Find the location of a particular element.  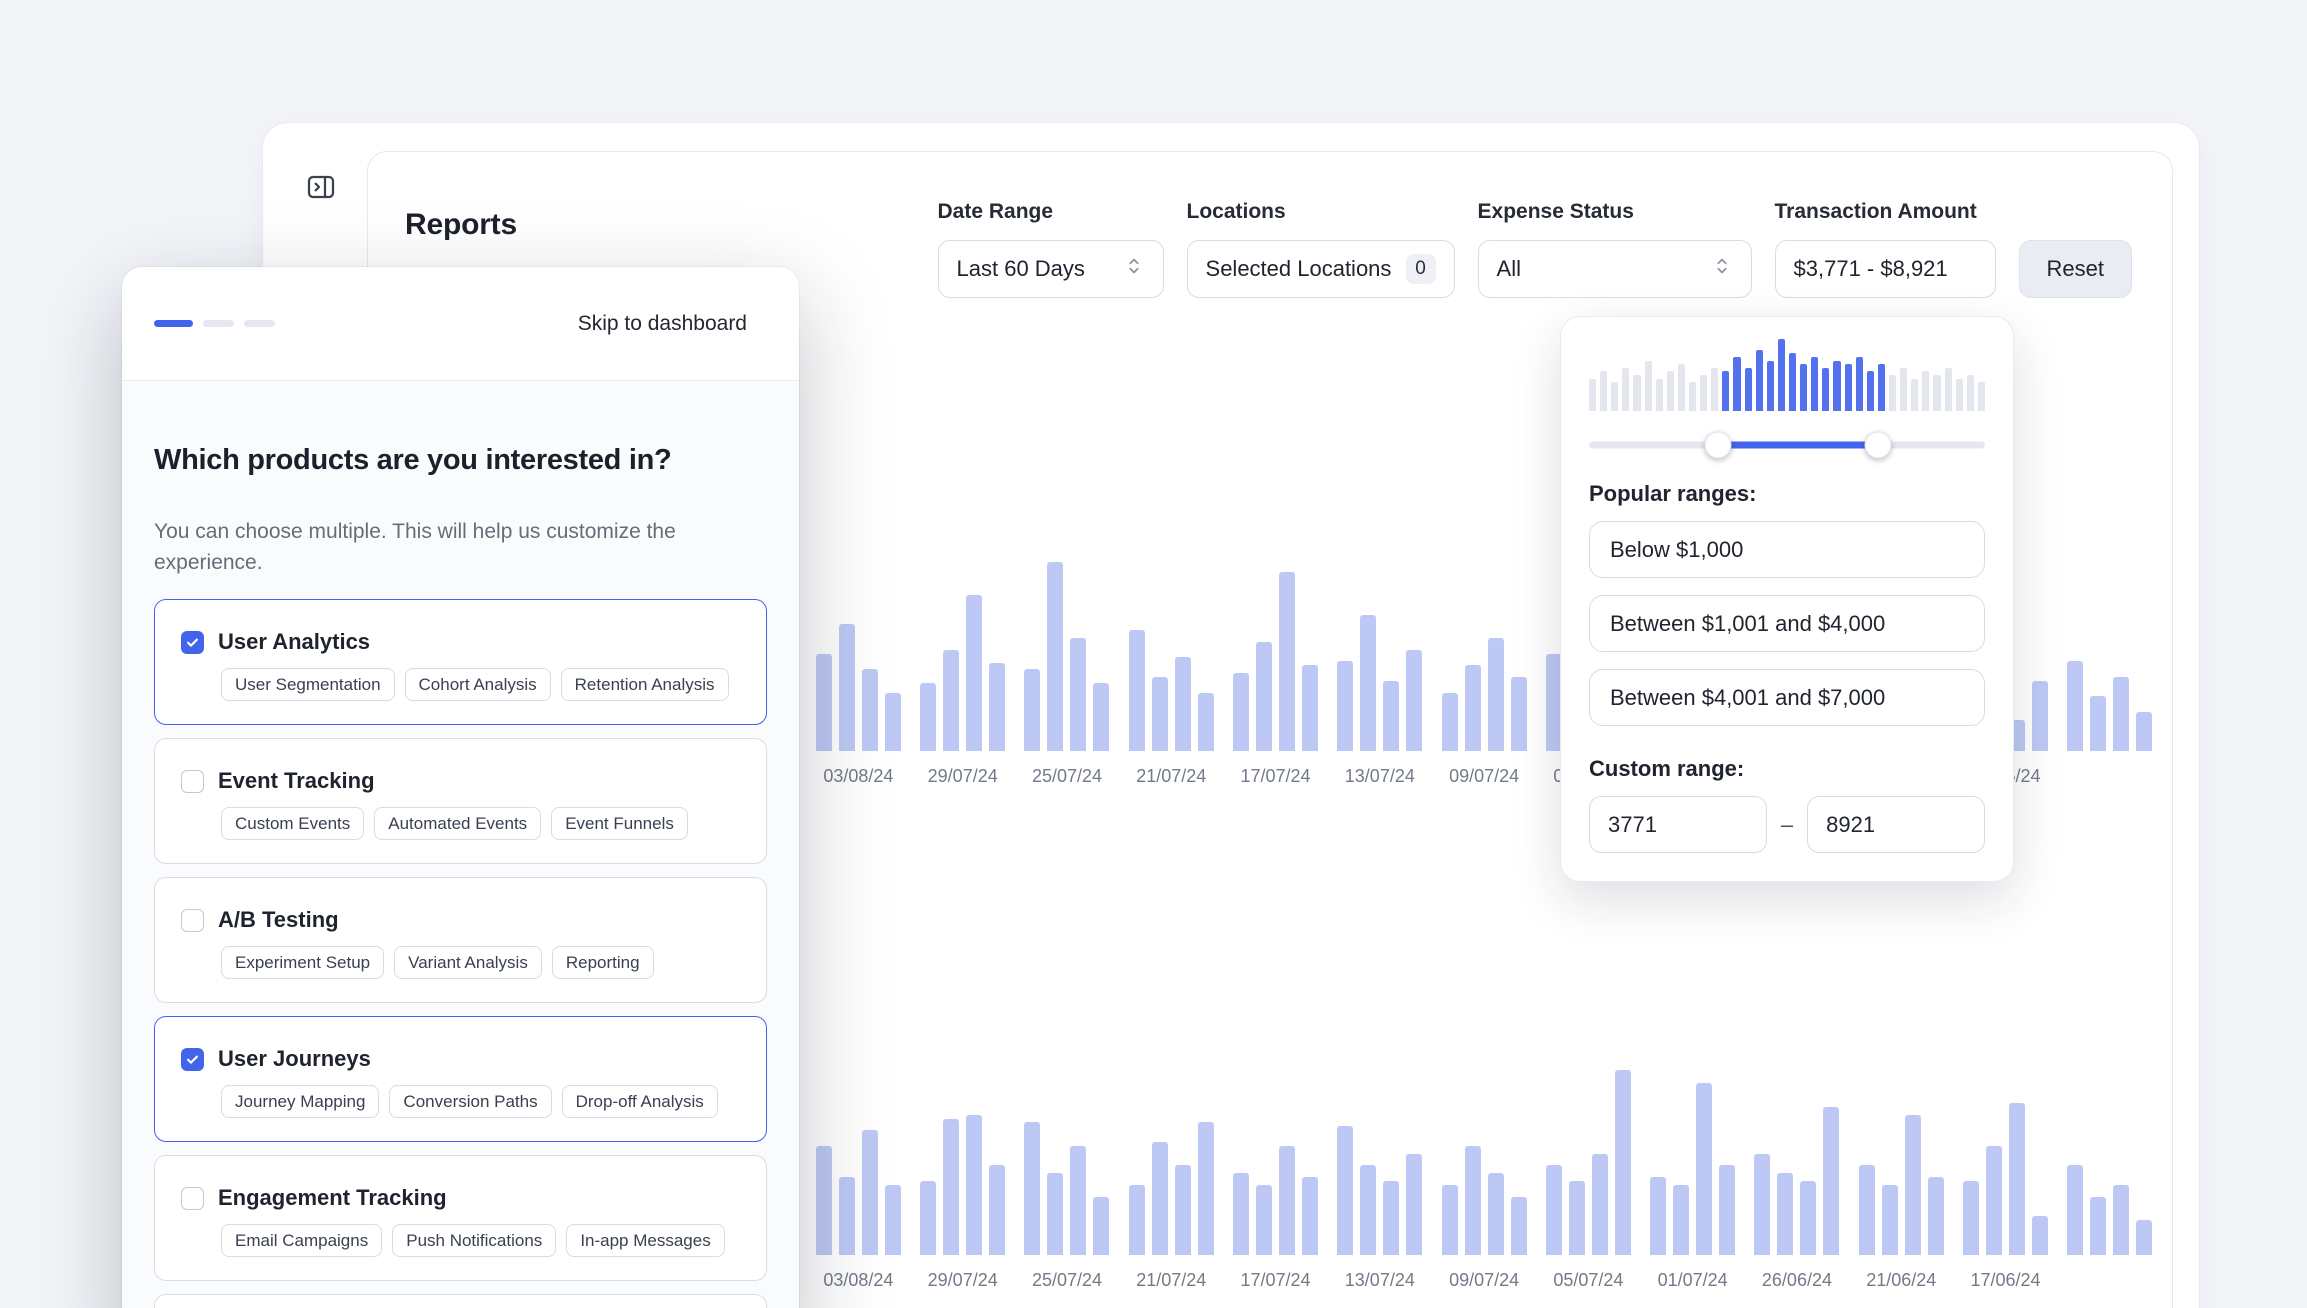

max-amount-input is located at coordinates (1896, 824).